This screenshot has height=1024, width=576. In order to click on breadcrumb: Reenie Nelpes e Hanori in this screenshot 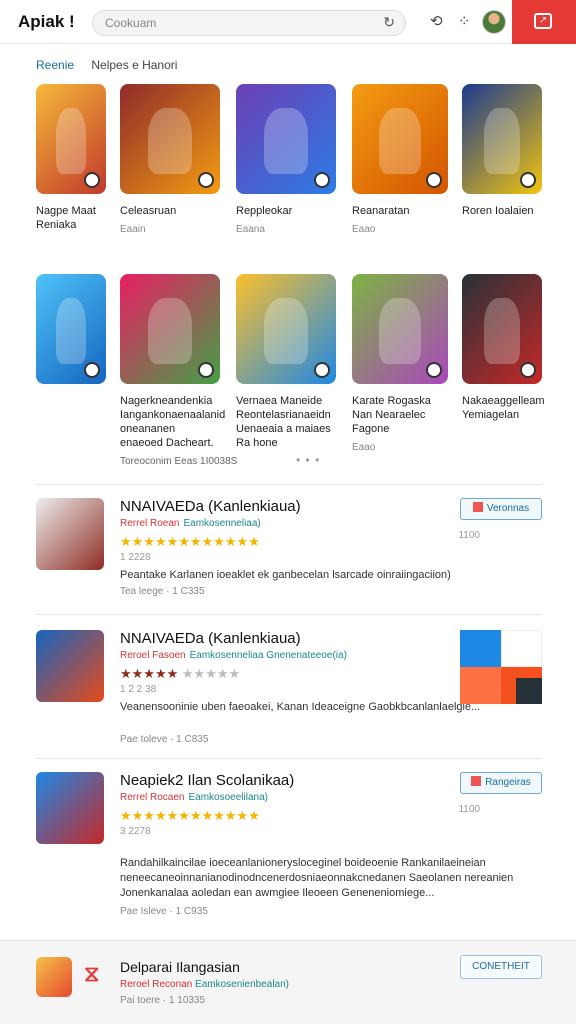, I will do `click(106, 65)`.